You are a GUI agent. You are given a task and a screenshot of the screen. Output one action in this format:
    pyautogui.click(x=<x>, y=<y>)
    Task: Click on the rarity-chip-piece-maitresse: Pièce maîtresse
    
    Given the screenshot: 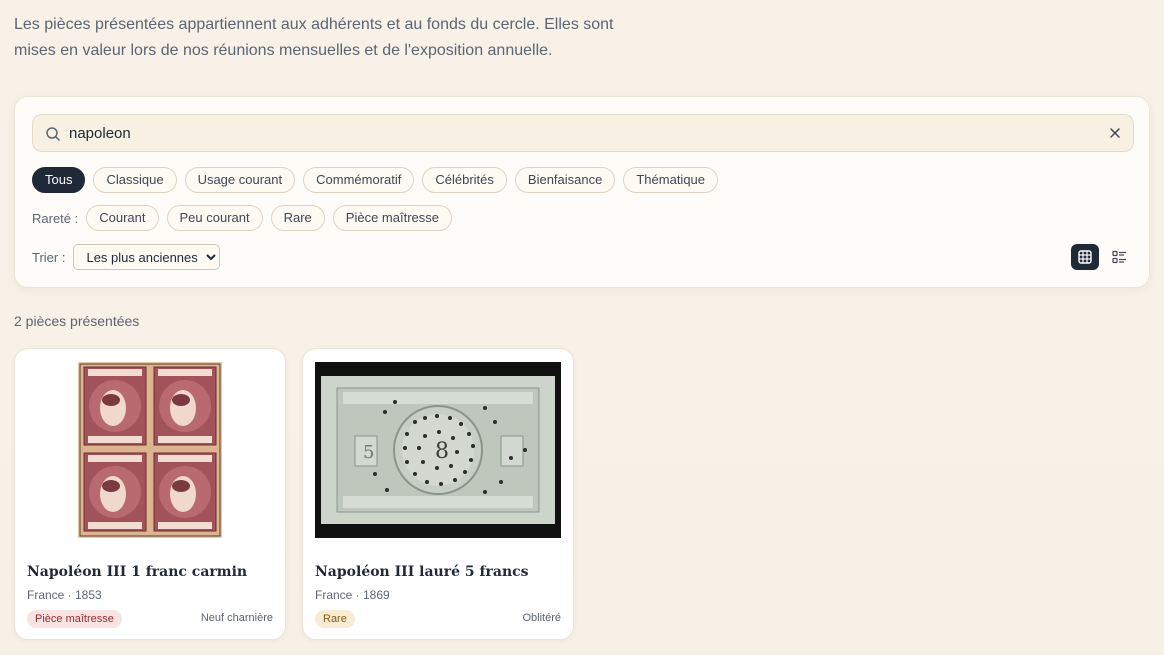 What is the action you would take?
    pyautogui.click(x=392, y=218)
    